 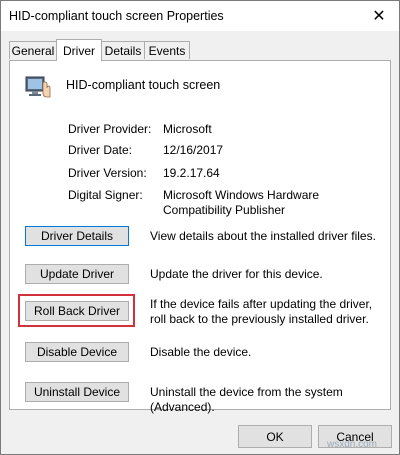 I want to click on tab-details: Details, so click(x=123, y=50).